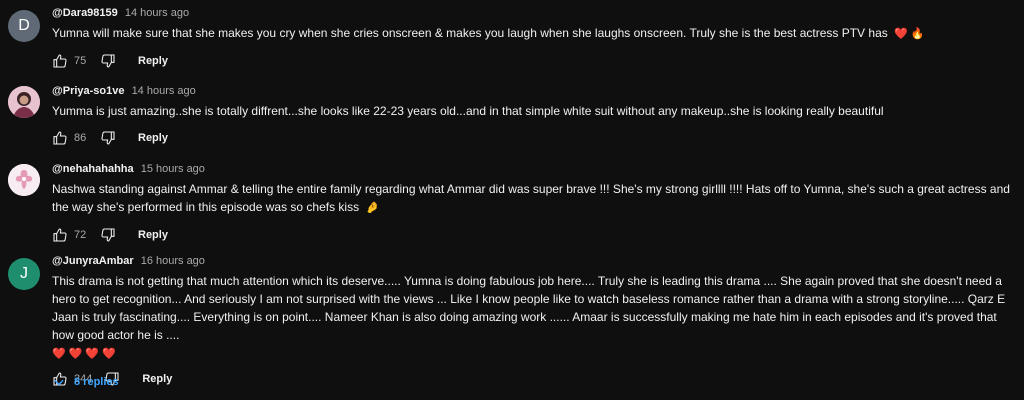 The width and height of the screenshot is (1024, 400). Describe the element at coordinates (372, 207) in the screenshot. I see `pinched-fingers-emoji: 🤌` at that location.